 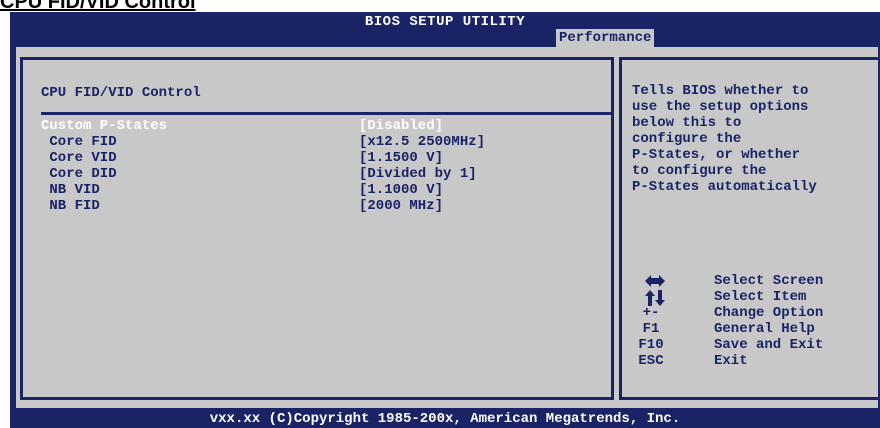 I want to click on key-label: ESC, so click(x=651, y=361).